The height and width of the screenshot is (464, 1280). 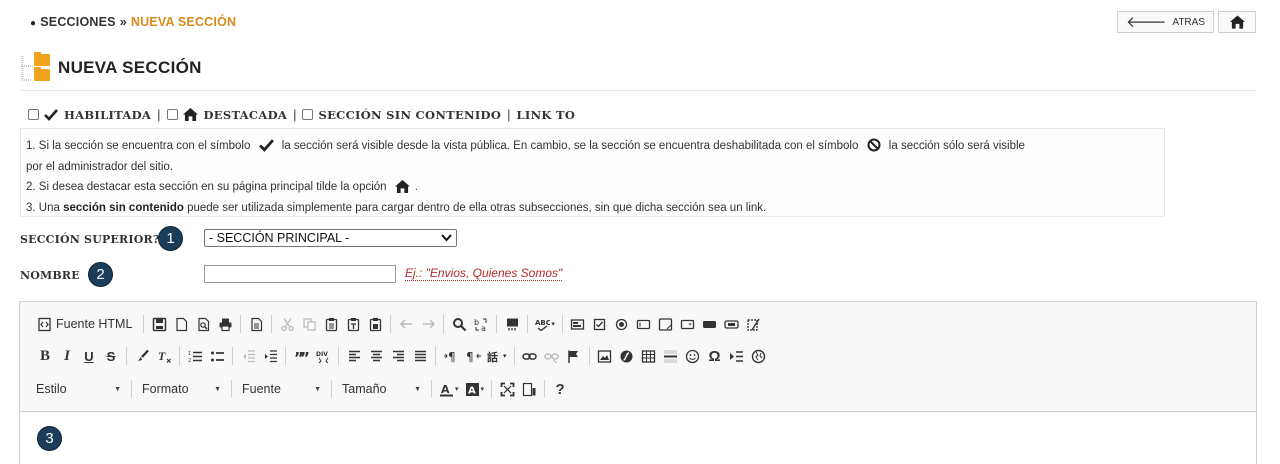 What do you see at coordinates (89, 356) in the screenshot?
I see `underline-button: U` at bounding box center [89, 356].